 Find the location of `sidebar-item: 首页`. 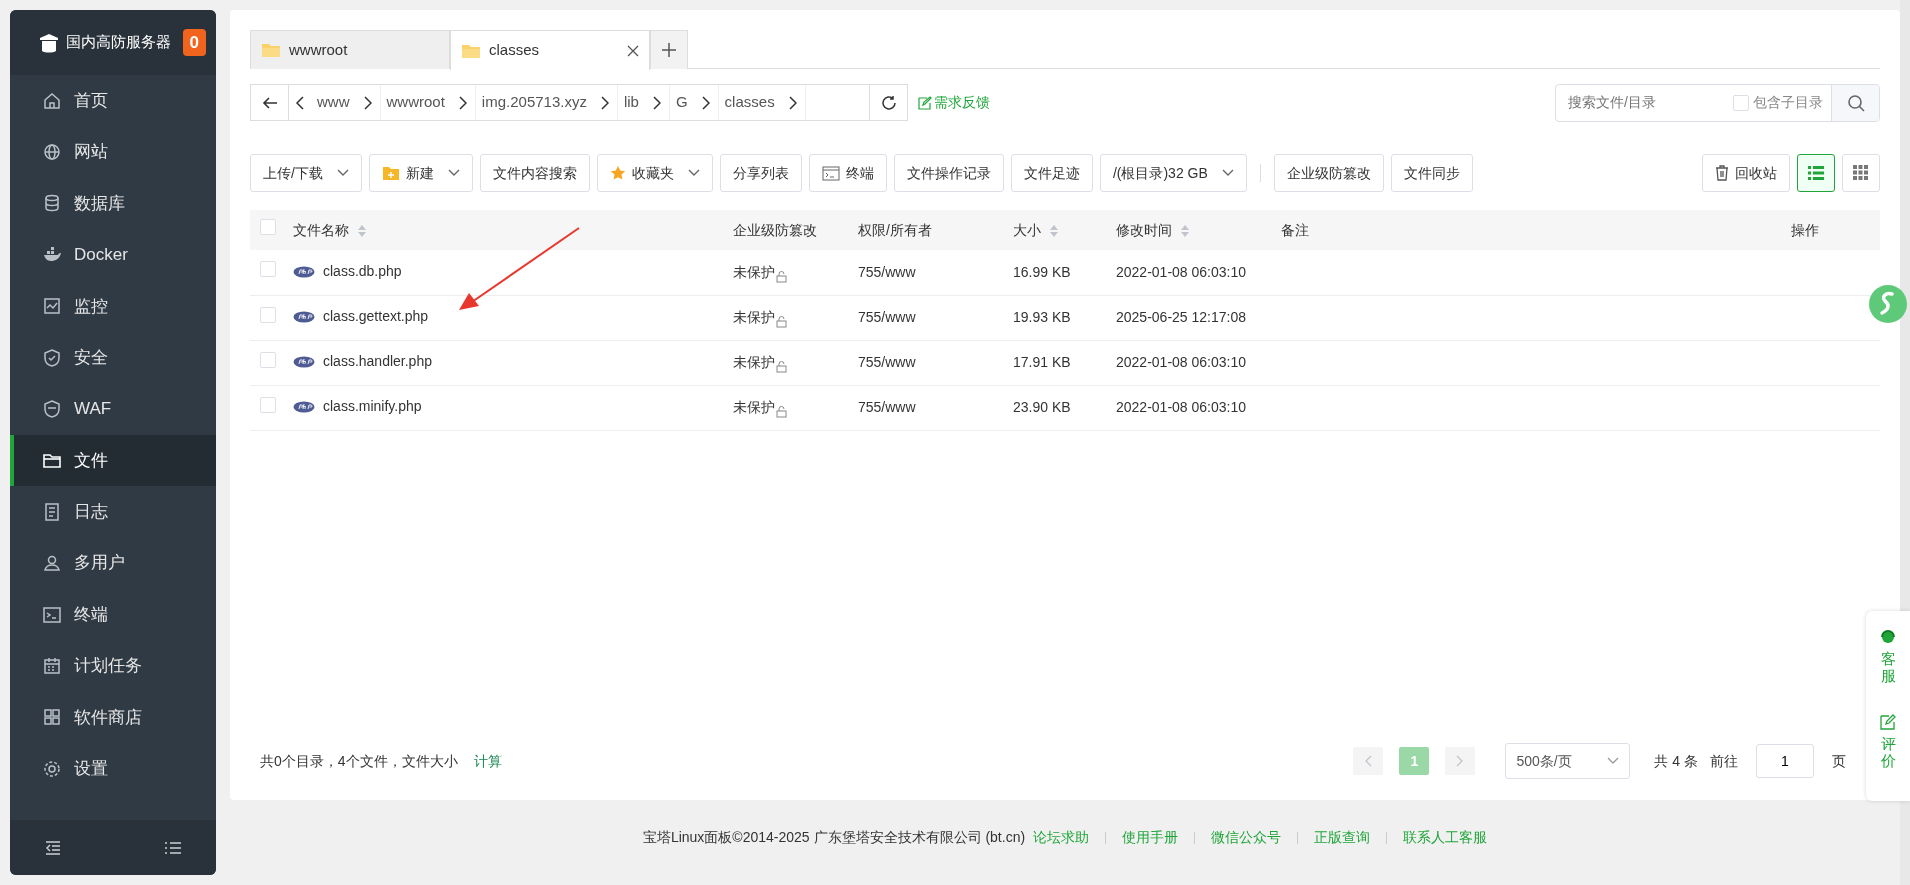

sidebar-item: 首页 is located at coordinates (113, 101).